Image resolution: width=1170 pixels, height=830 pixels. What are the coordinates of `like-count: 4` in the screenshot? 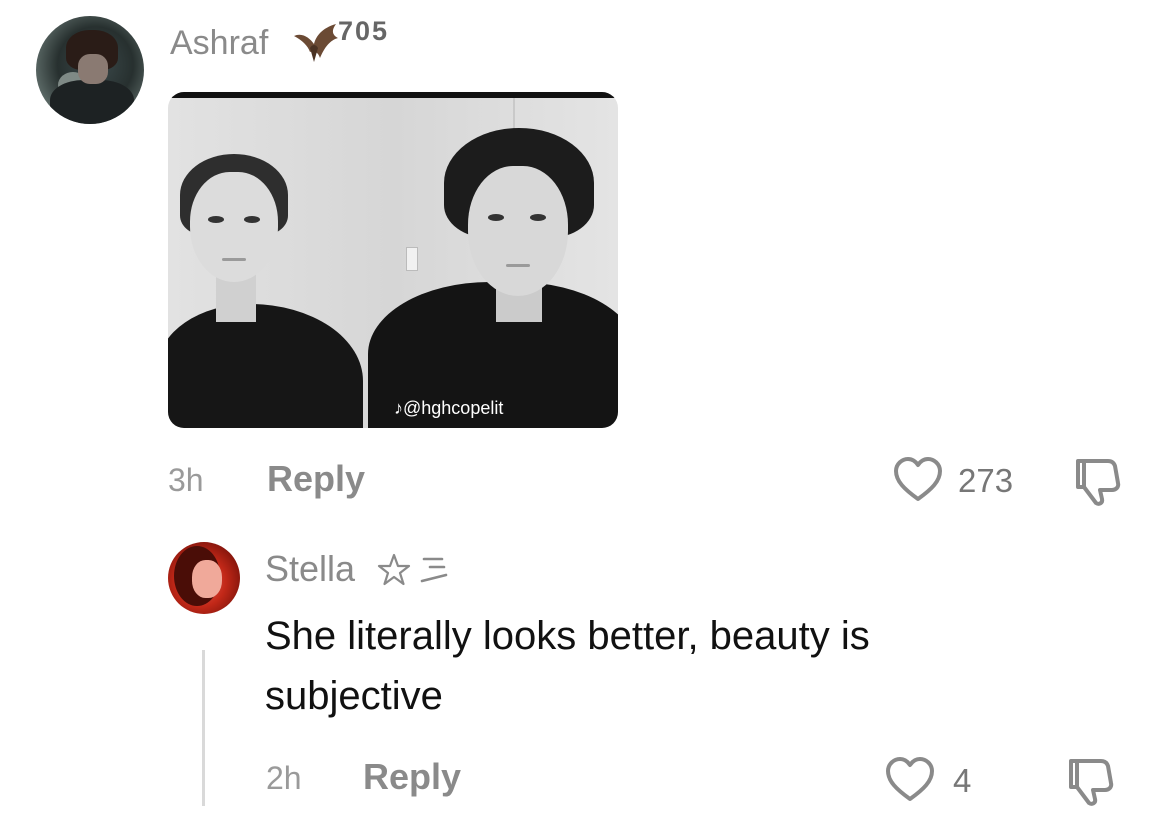 It's located at (962, 780).